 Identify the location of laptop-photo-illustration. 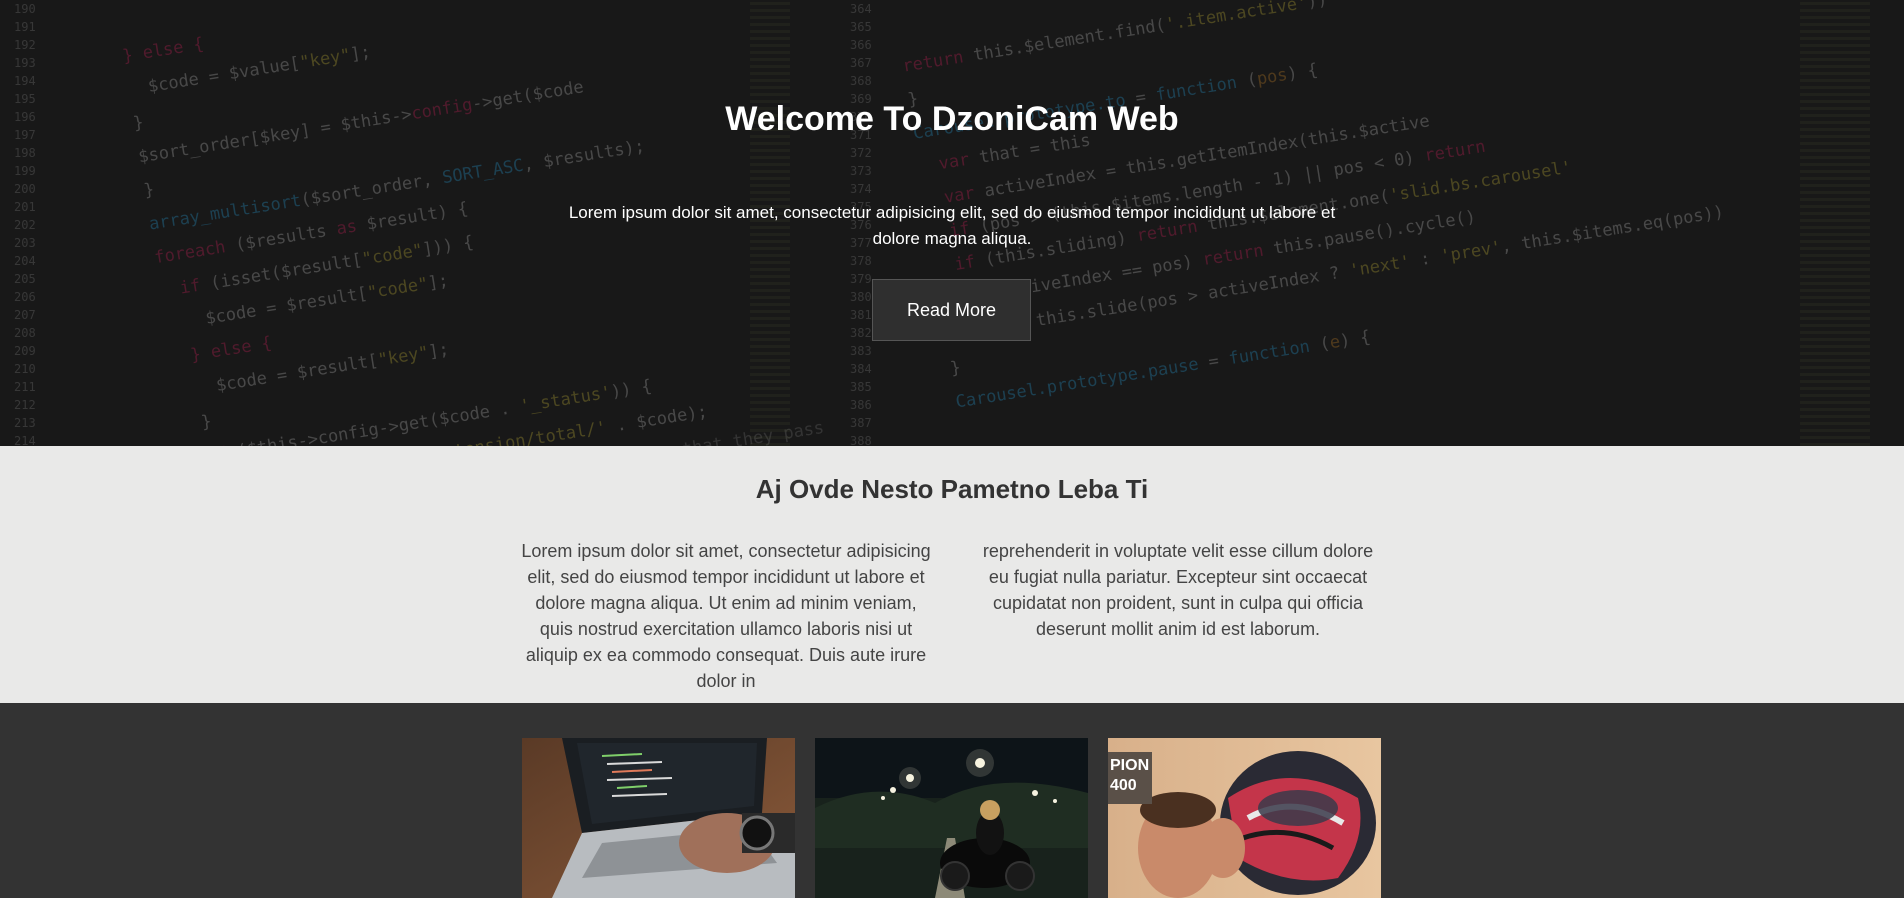
(658, 818).